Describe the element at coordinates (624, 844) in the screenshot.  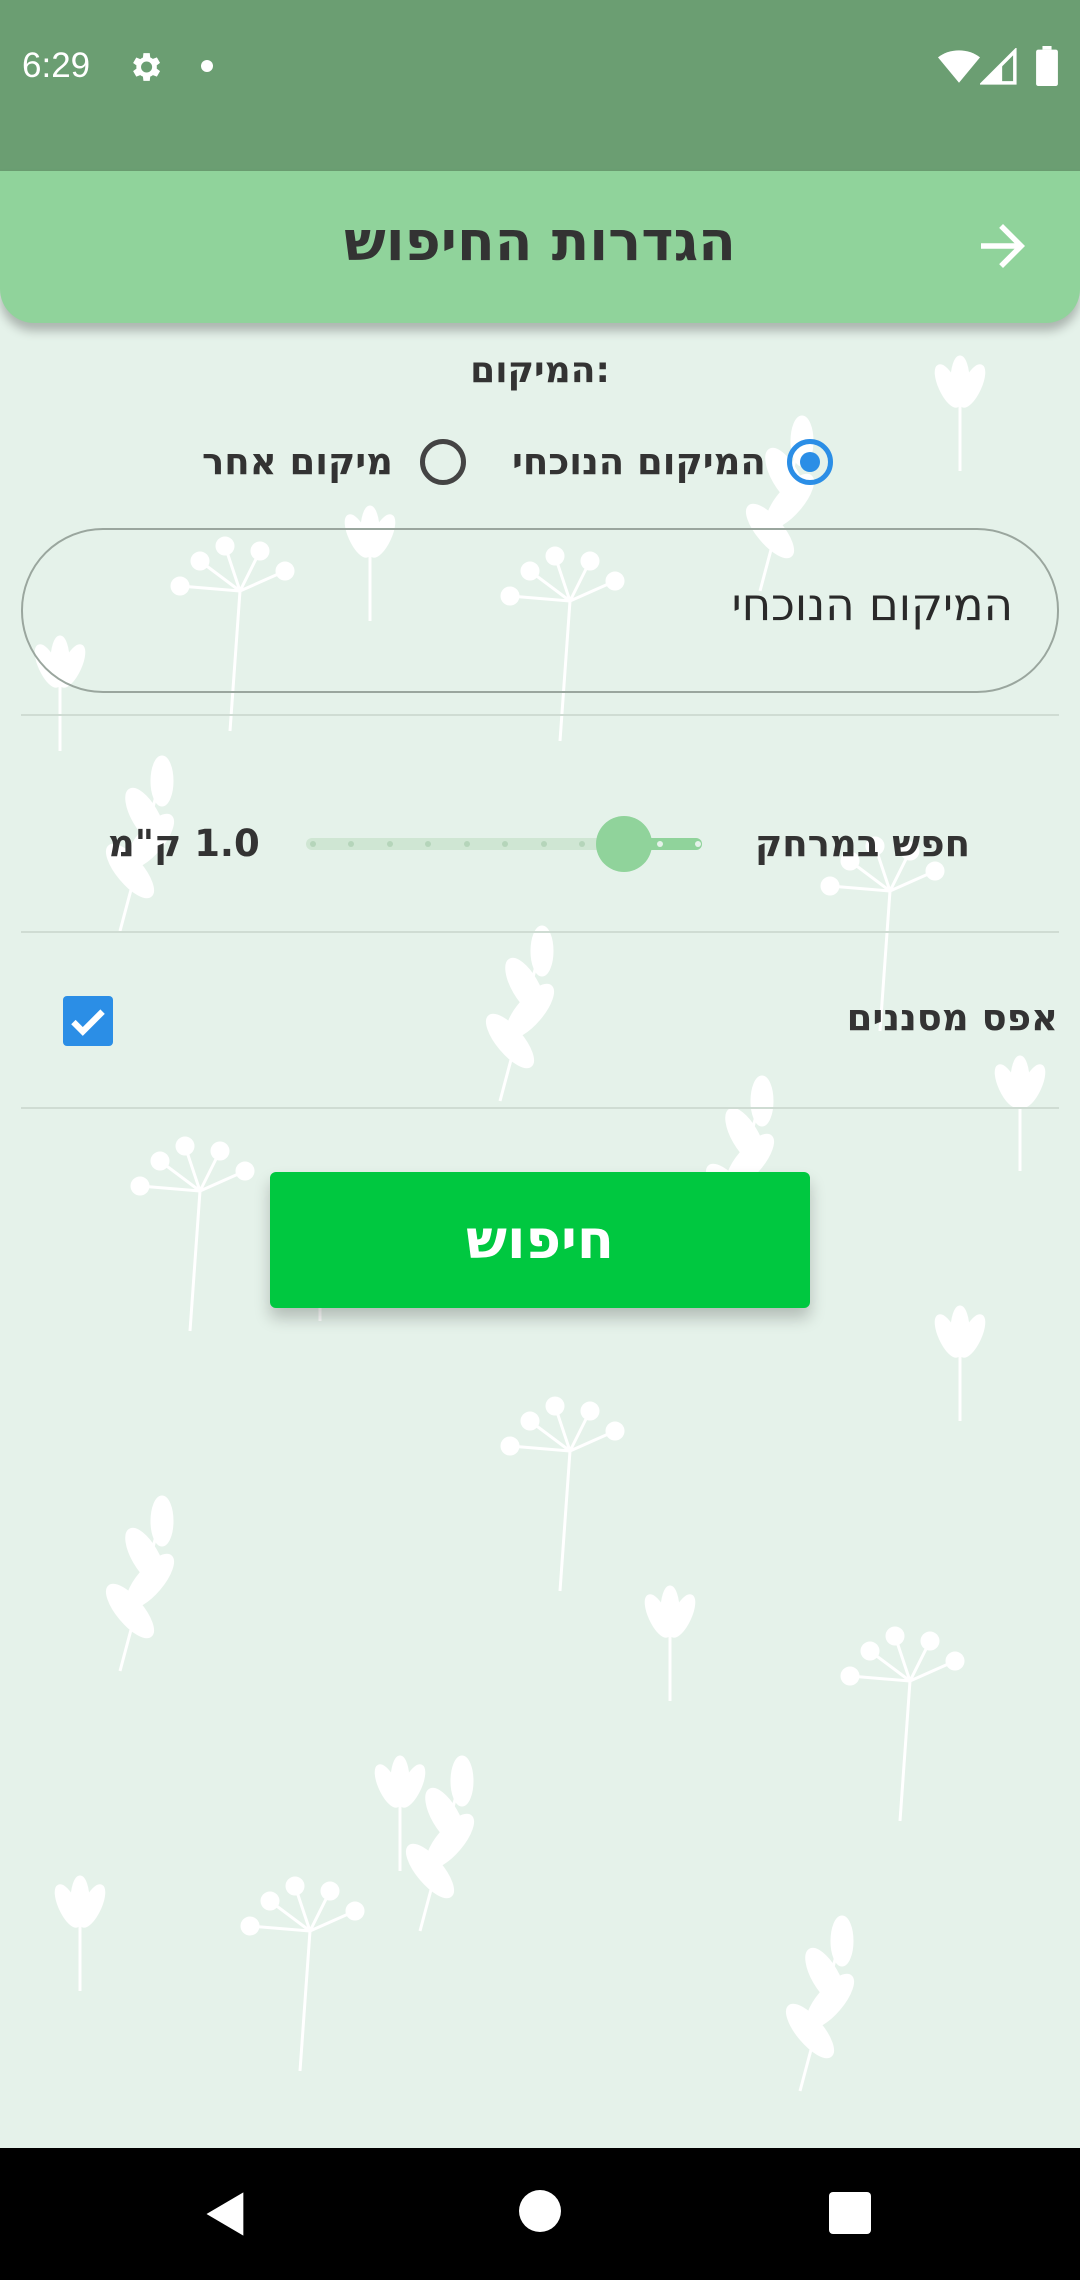
I see `distance-slider-thumb` at that location.